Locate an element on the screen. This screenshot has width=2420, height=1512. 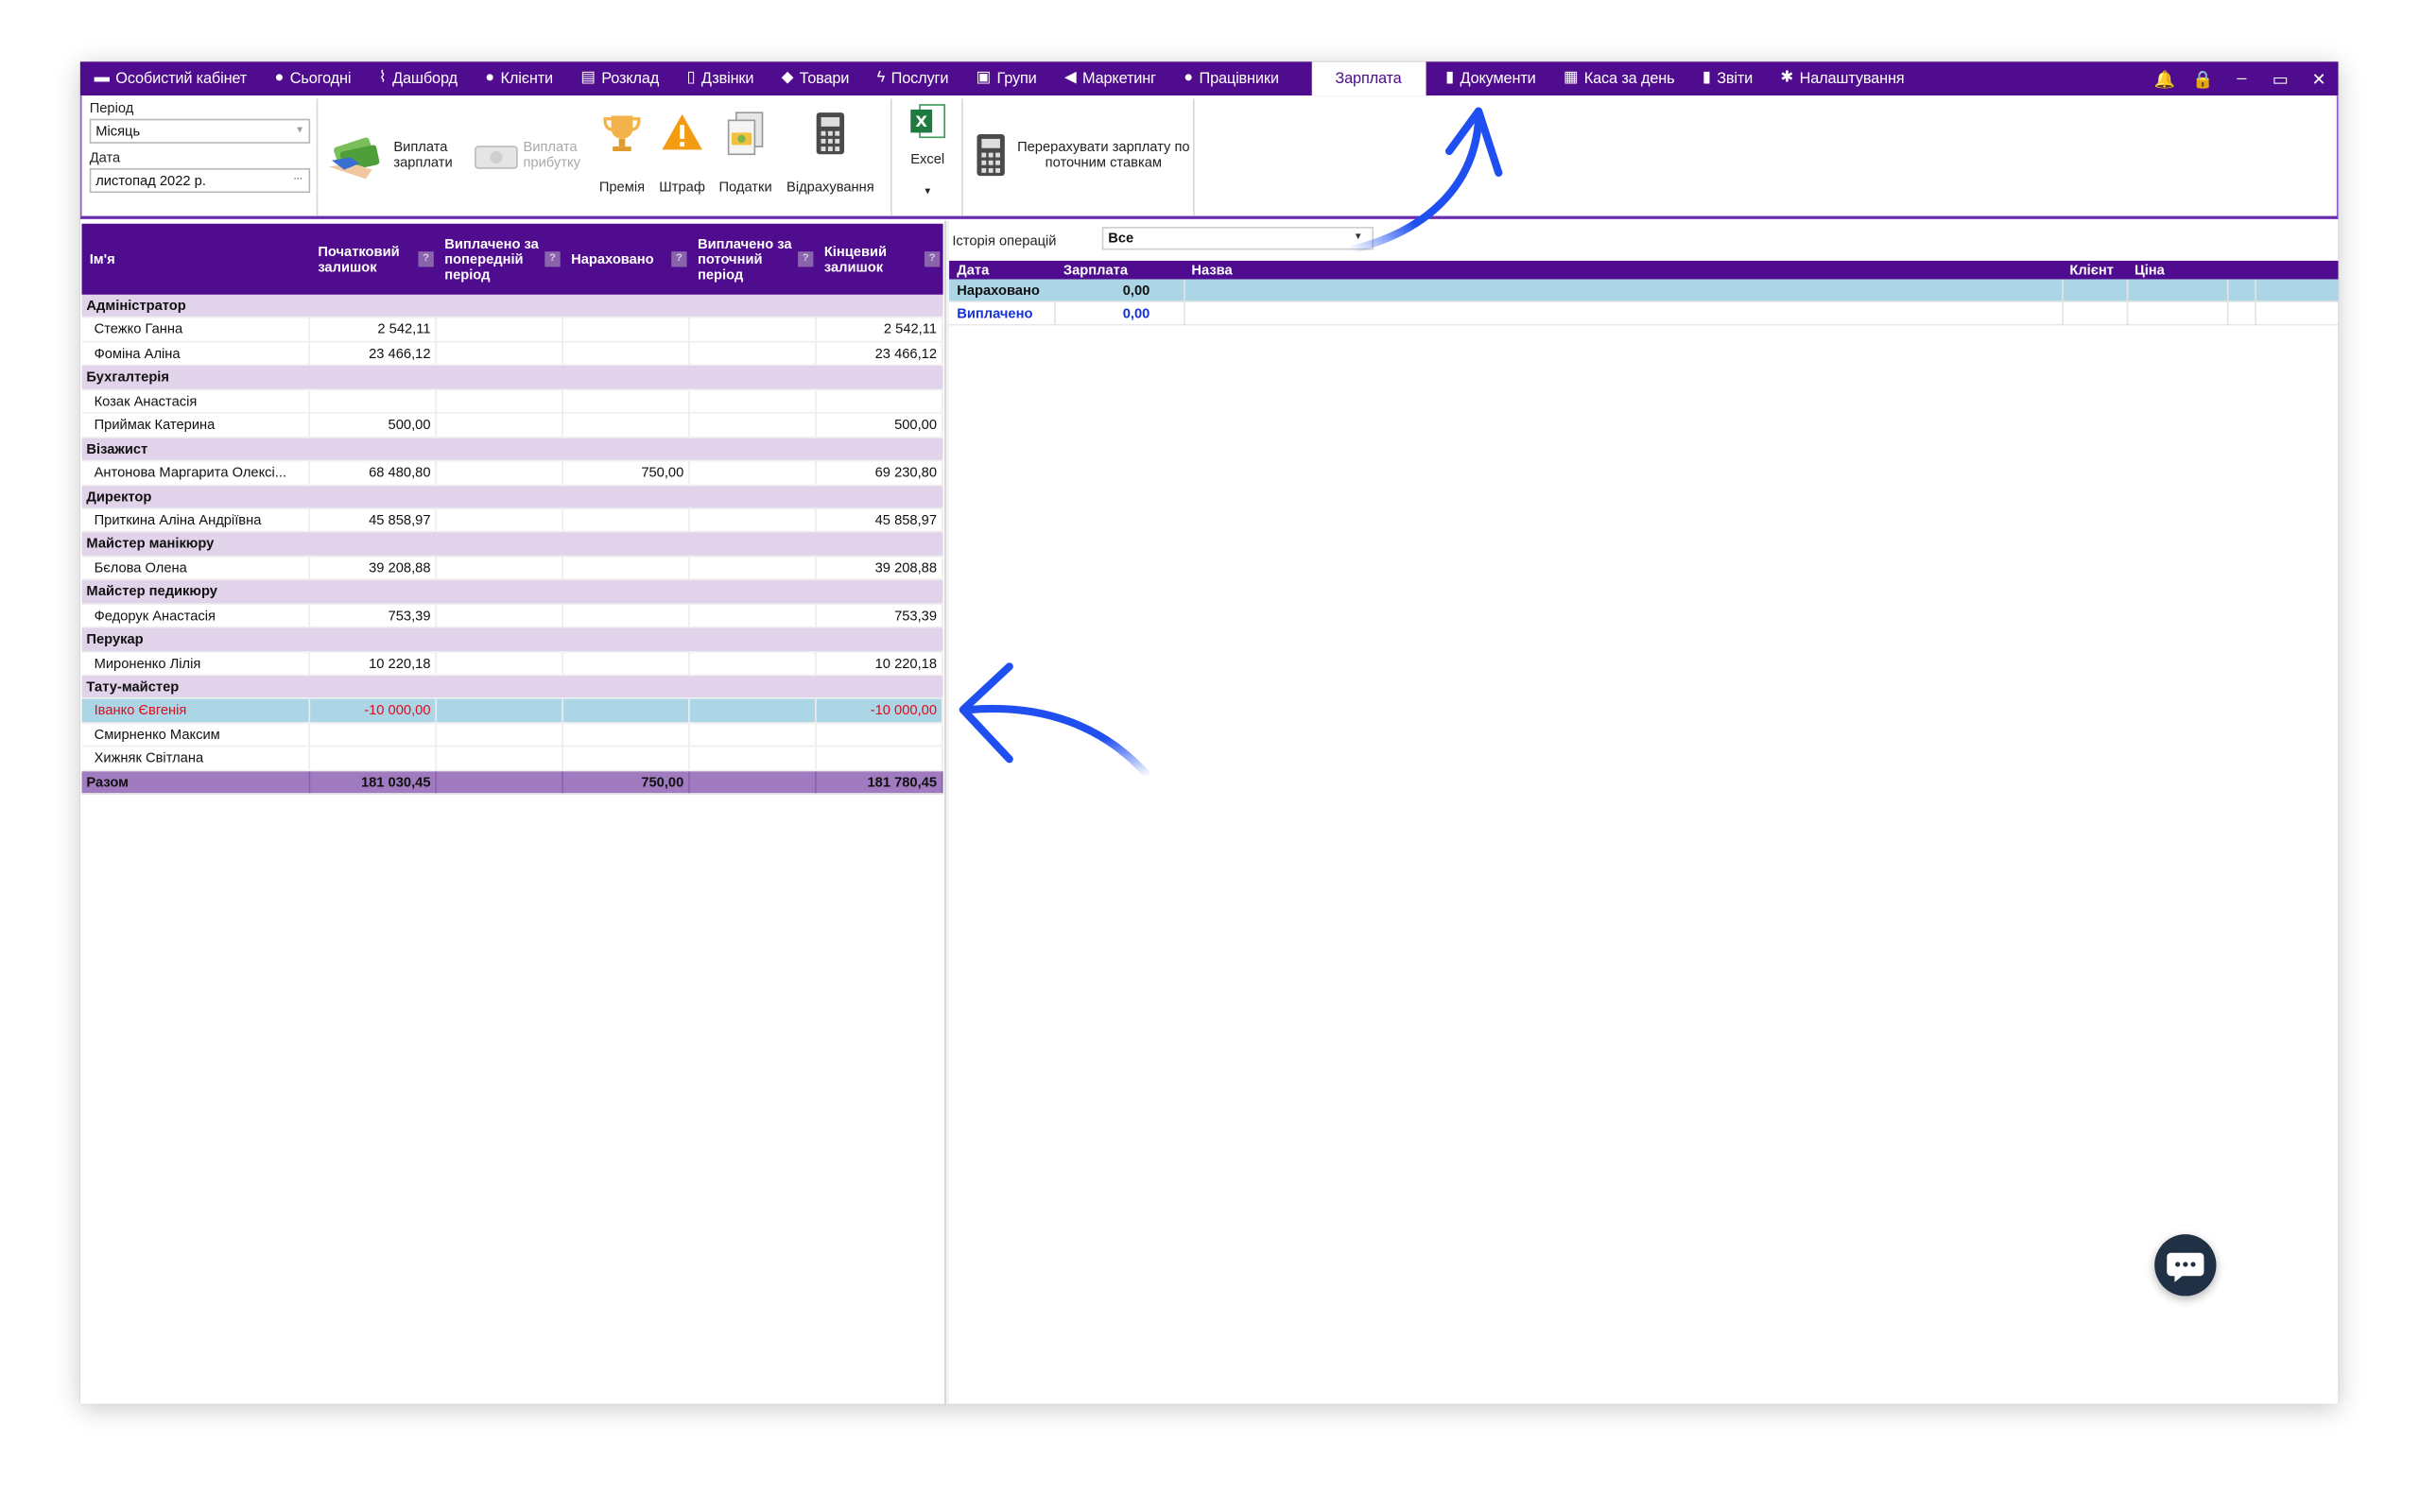
cell-start: 500,00 is located at coordinates (374, 425).